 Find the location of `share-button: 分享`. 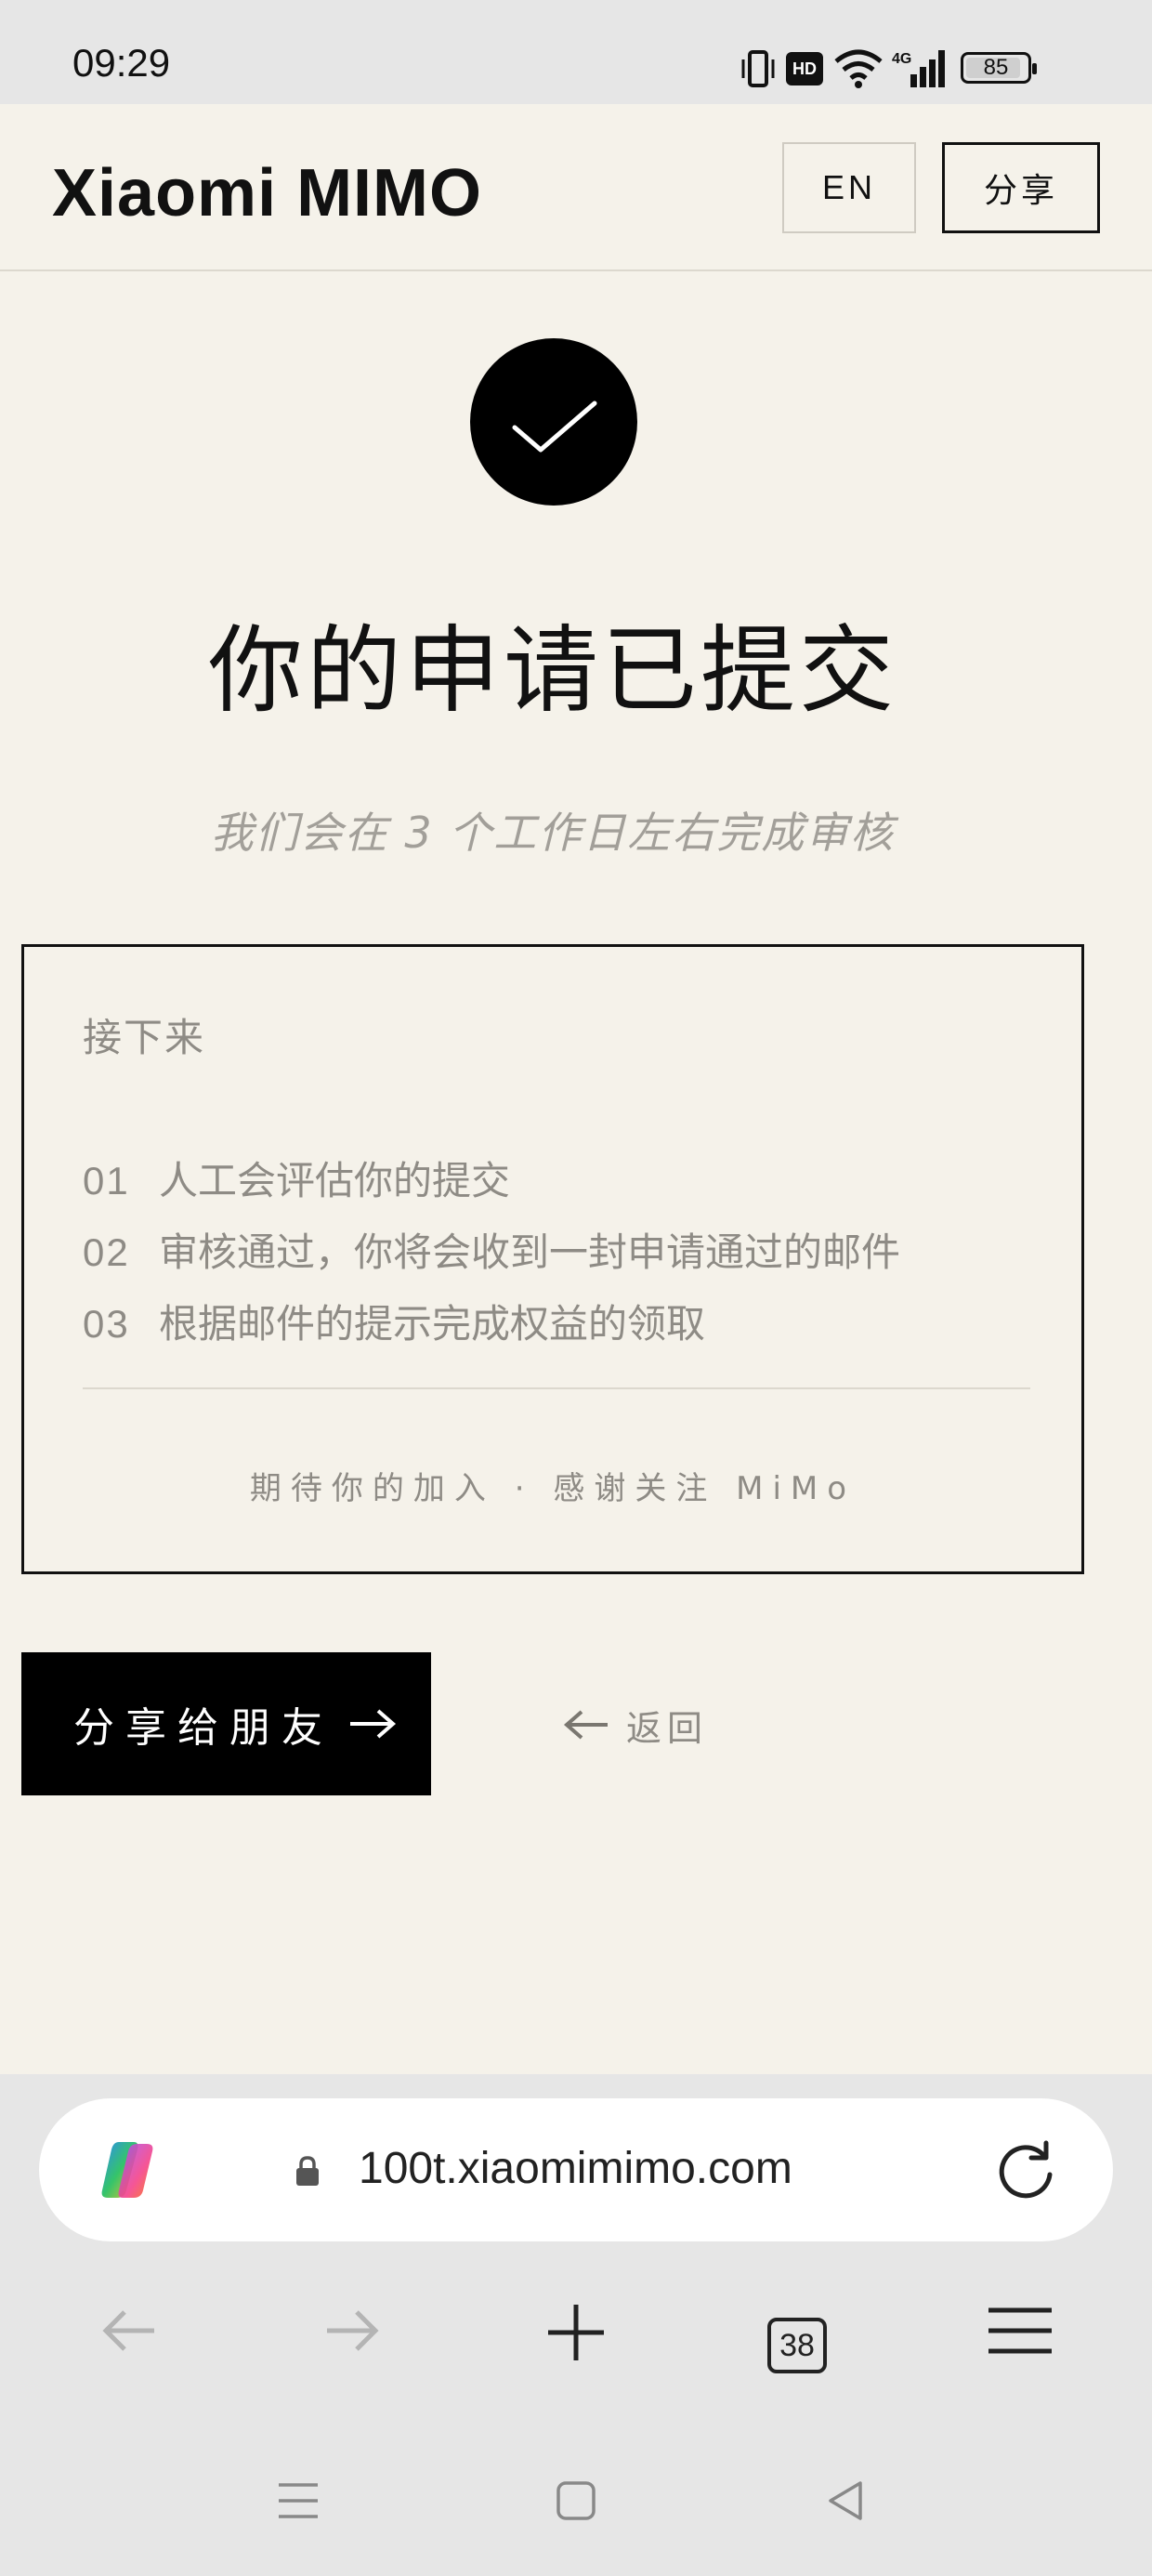

share-button: 分享 is located at coordinates (1021, 187).